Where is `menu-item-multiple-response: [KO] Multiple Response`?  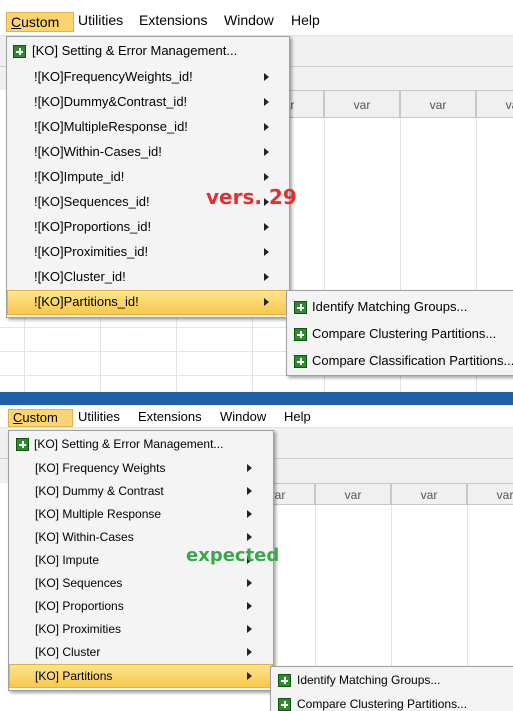 menu-item-multiple-response: [KO] Multiple Response is located at coordinates (141, 514).